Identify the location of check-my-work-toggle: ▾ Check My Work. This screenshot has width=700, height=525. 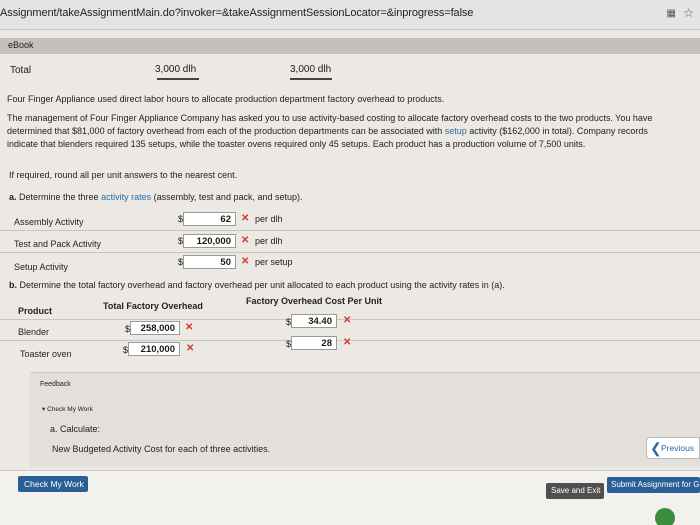
(67, 409).